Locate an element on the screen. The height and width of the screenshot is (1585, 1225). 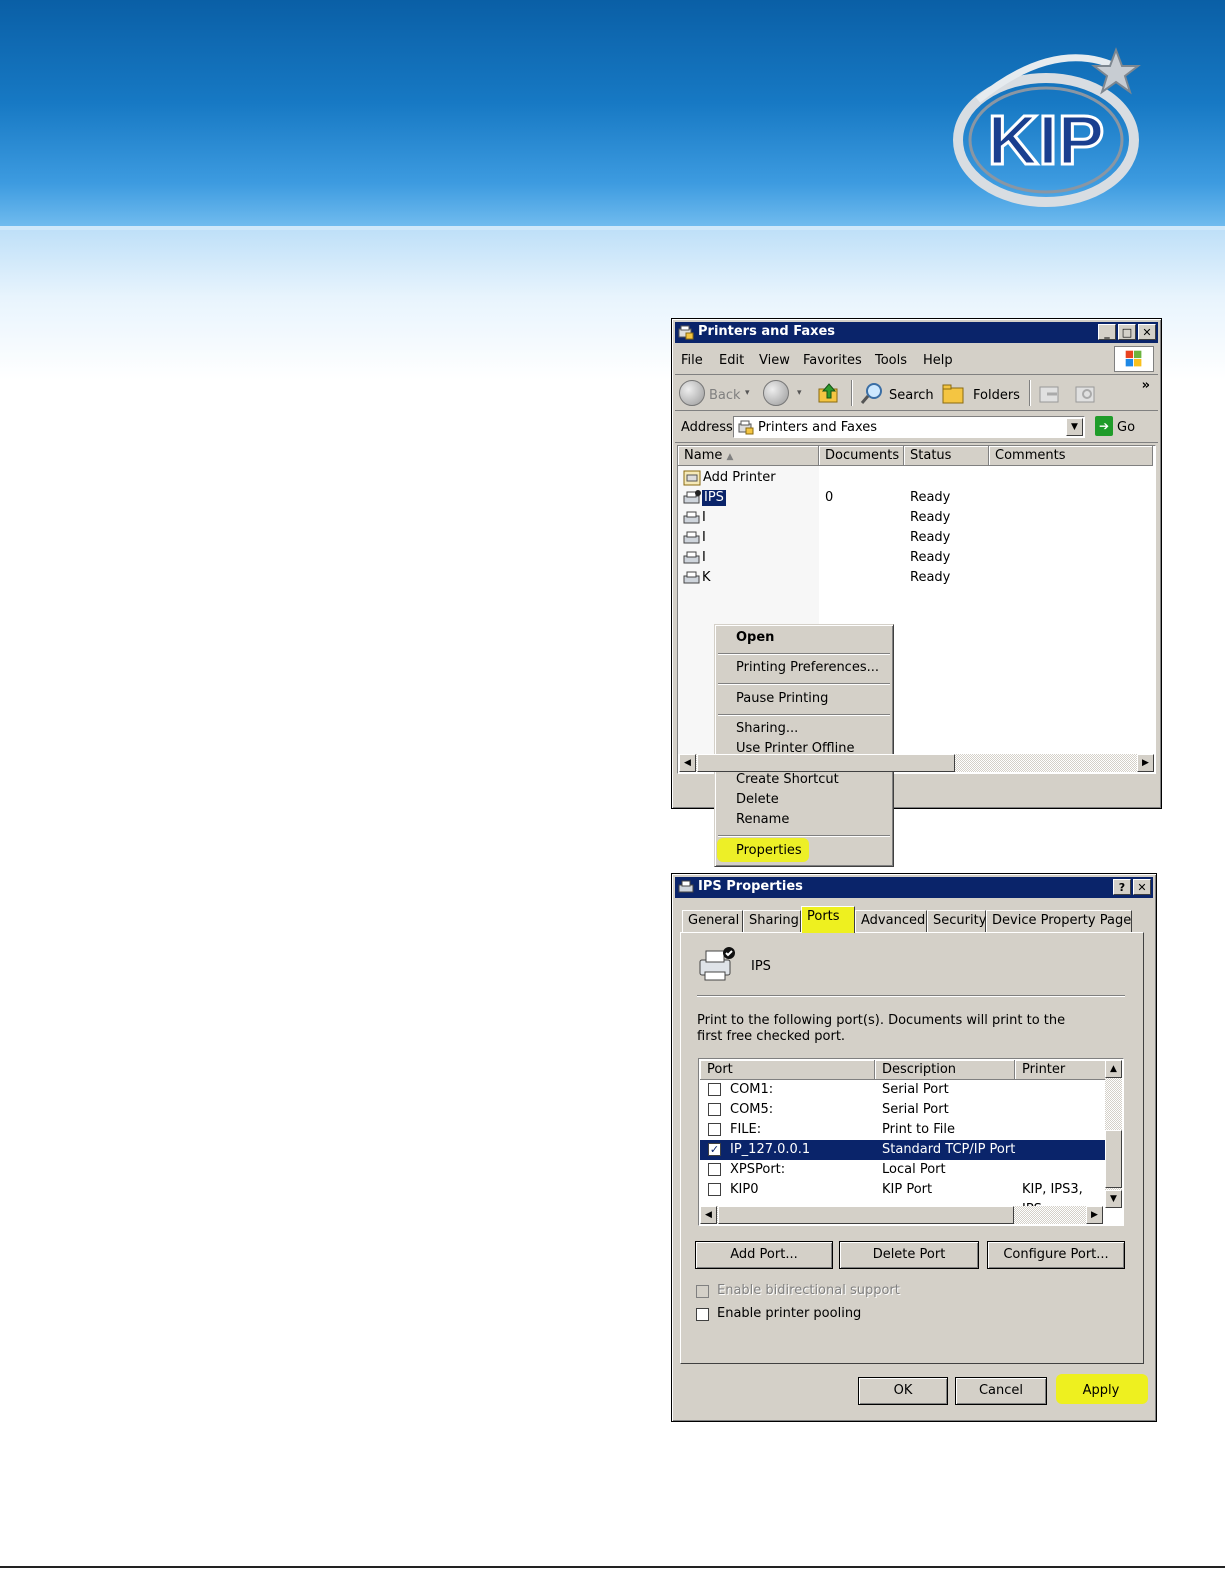
apply-button: Apply is located at coordinates (1101, 1391).